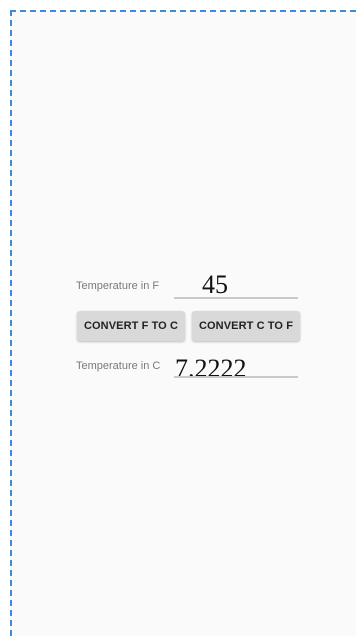 The height and width of the screenshot is (636, 356). What do you see at coordinates (211, 369) in the screenshot?
I see `celsius-input: 7.2222` at bounding box center [211, 369].